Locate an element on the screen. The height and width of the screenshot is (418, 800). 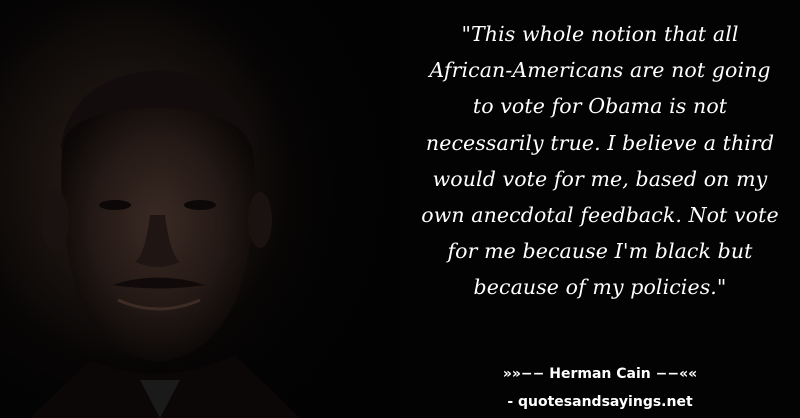
author-name: Herman Cain is located at coordinates (600, 374).